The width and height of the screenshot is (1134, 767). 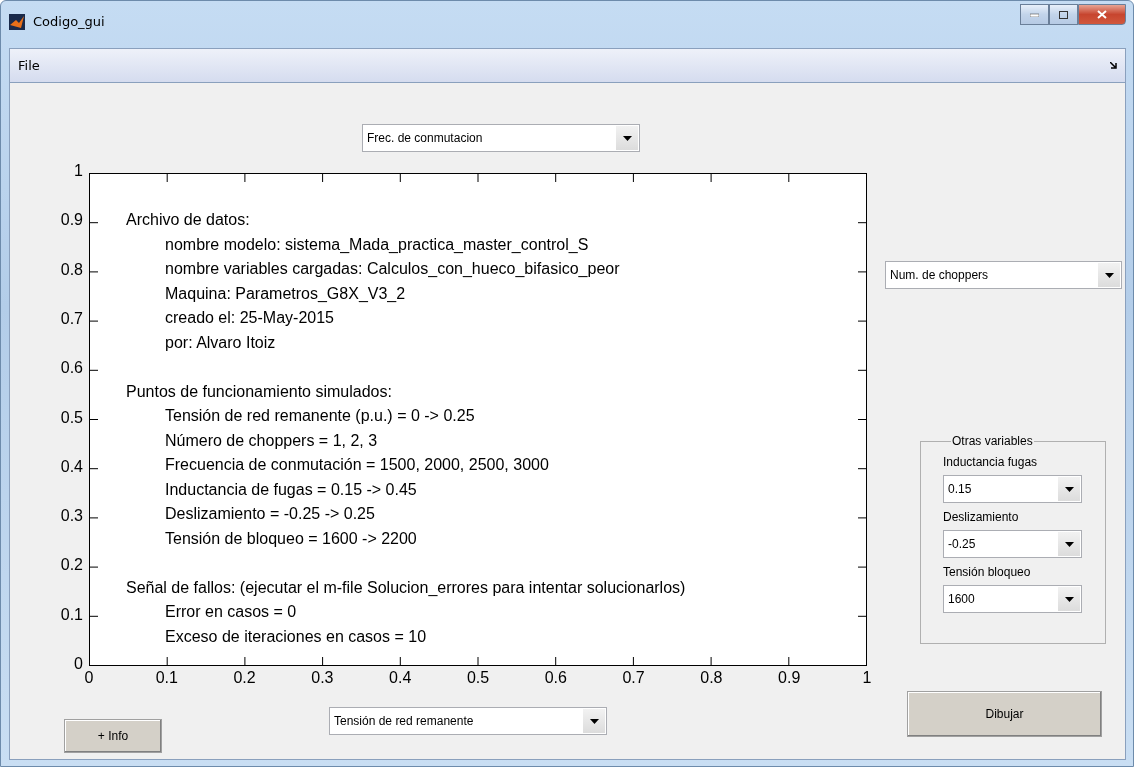 I want to click on y-tick-label: 0.1, so click(x=71, y=614).